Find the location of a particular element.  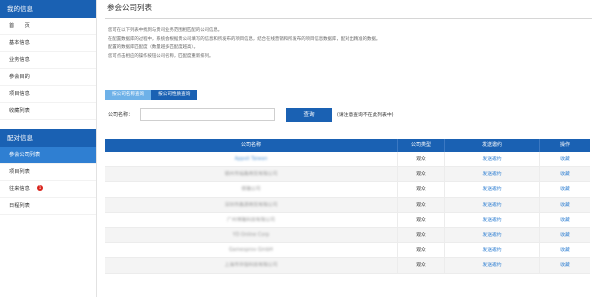

table-header: 公司名称 公司类型 发送邀约 操作 is located at coordinates (347, 145).